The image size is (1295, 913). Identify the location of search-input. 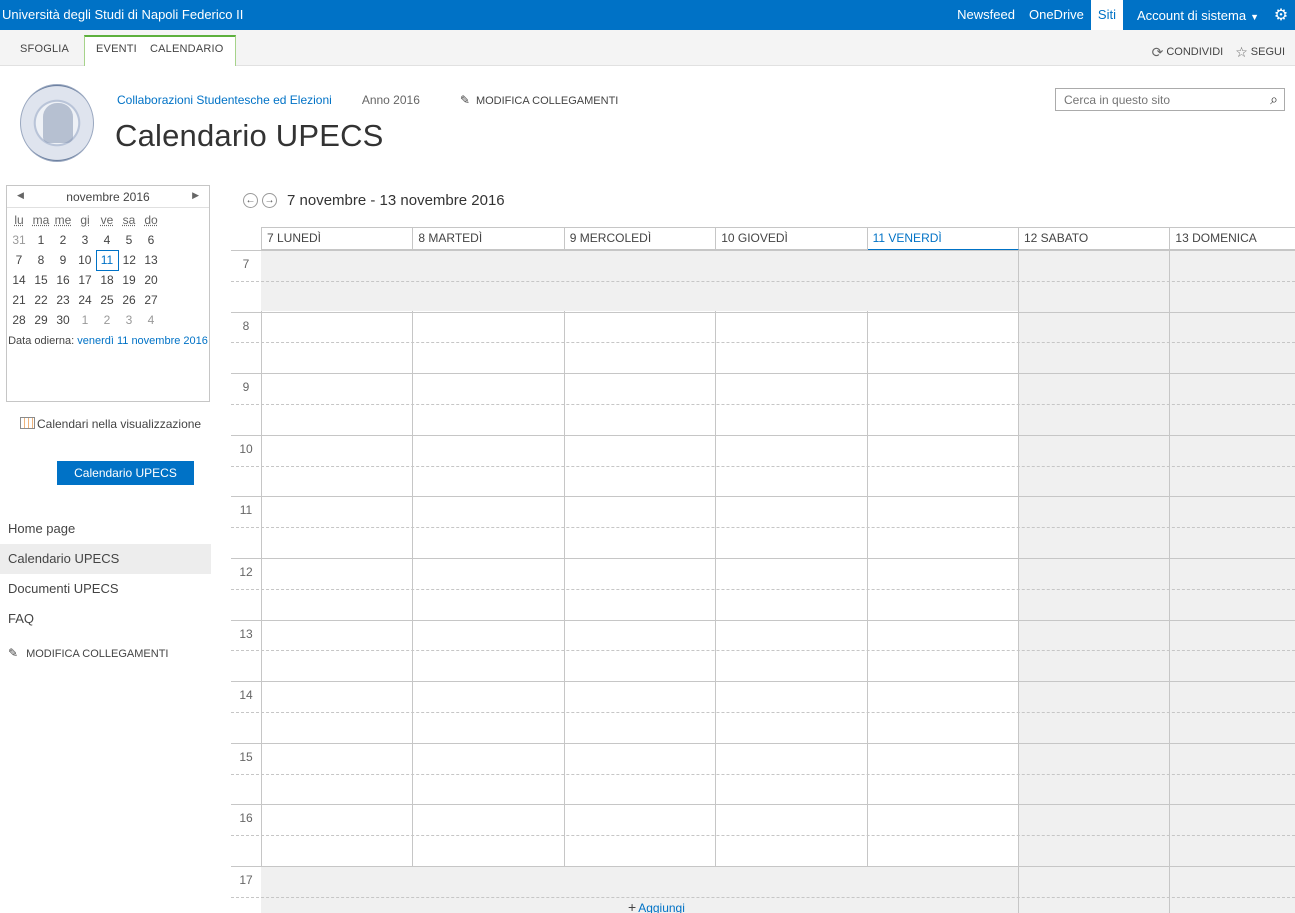
(1154, 99).